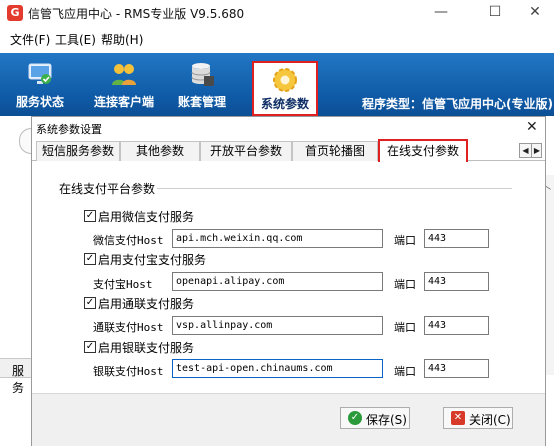 Image resolution: width=554 pixels, height=446 pixels. Describe the element at coordinates (405, 240) in the screenshot. I see `wechat-port-label: 端口` at that location.